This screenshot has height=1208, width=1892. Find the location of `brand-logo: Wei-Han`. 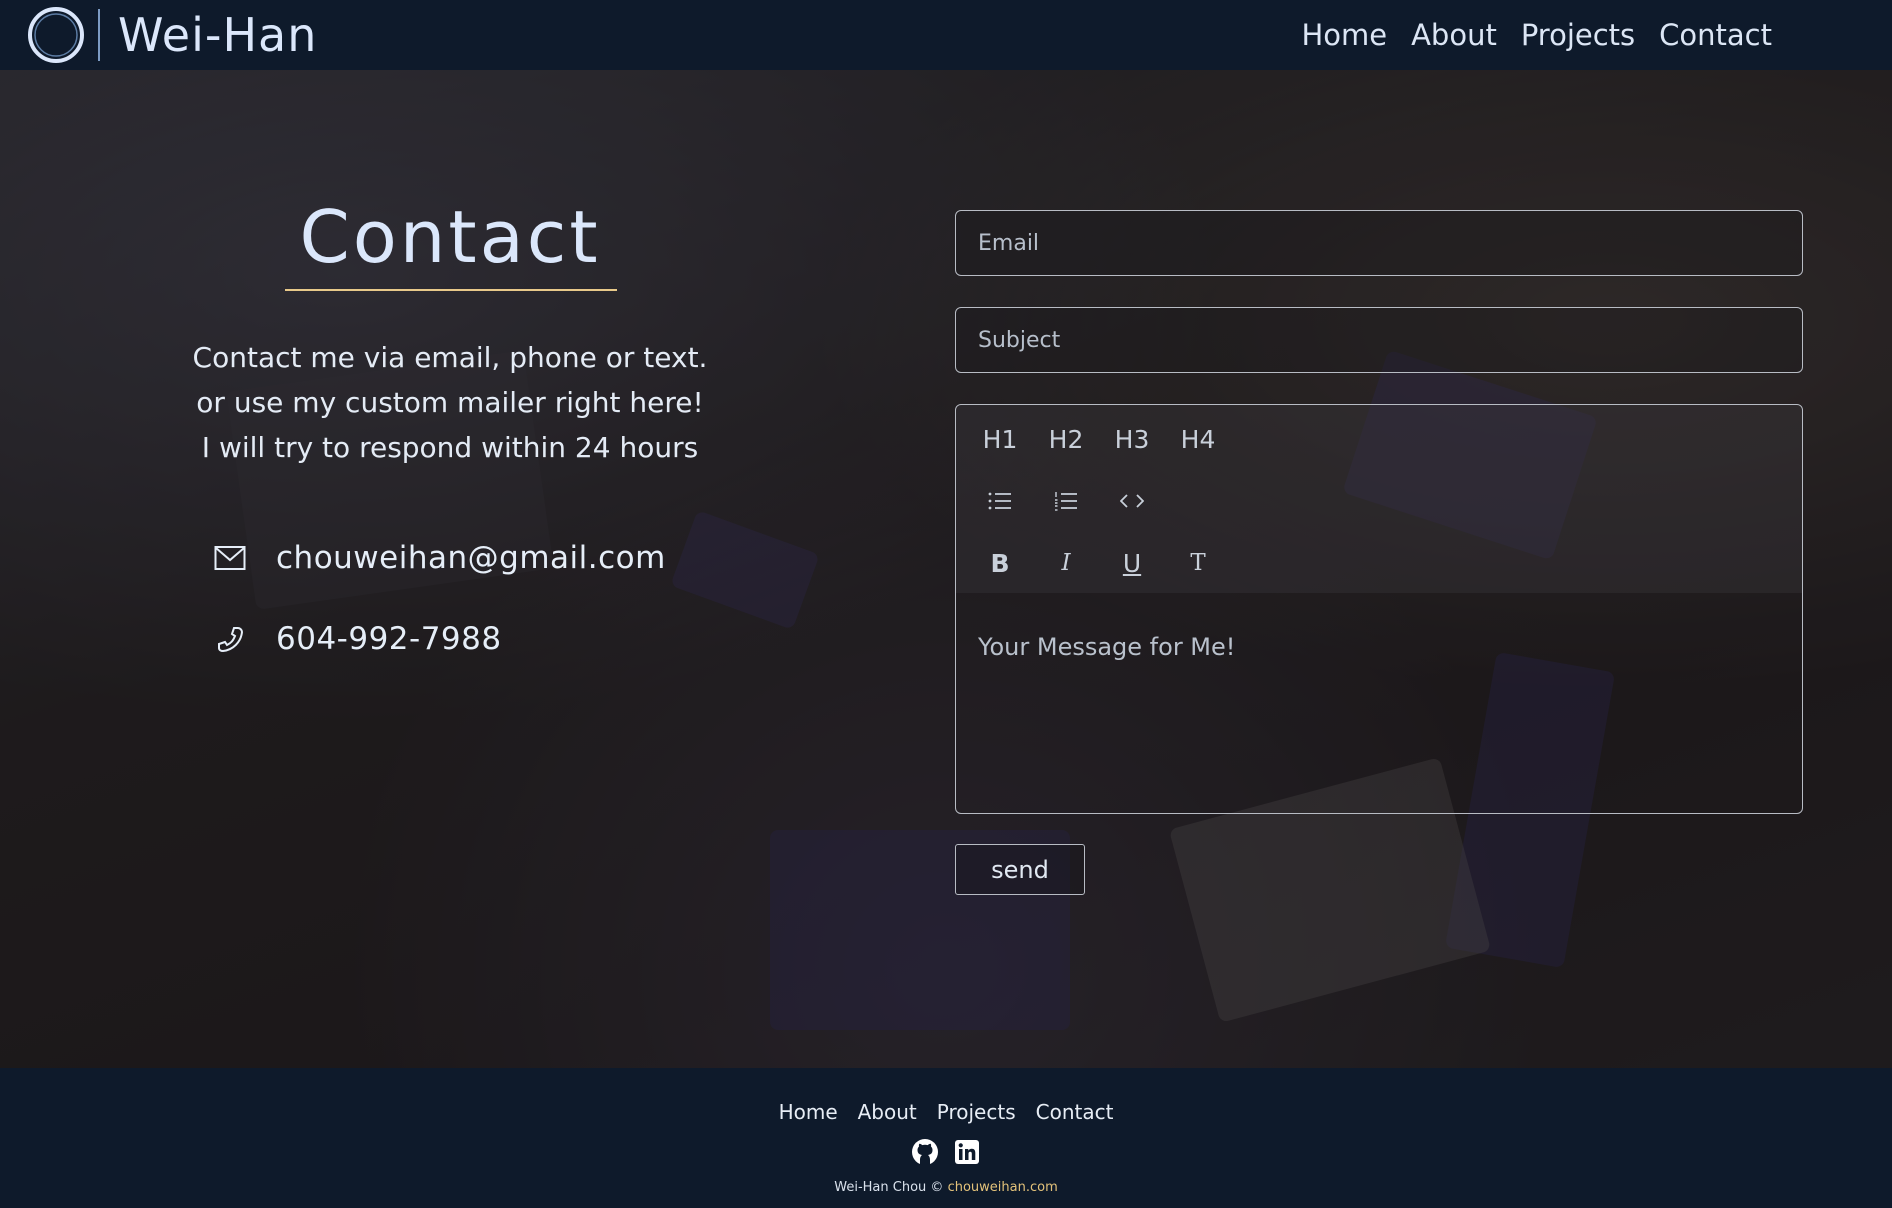

brand-logo: Wei-Han is located at coordinates (171, 35).